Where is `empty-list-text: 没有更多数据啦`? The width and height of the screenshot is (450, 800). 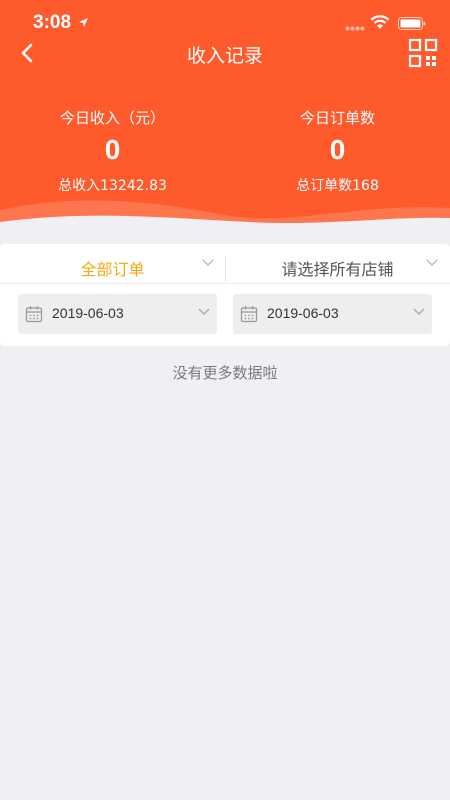
empty-list-text: 没有更多数据啦 is located at coordinates (225, 373).